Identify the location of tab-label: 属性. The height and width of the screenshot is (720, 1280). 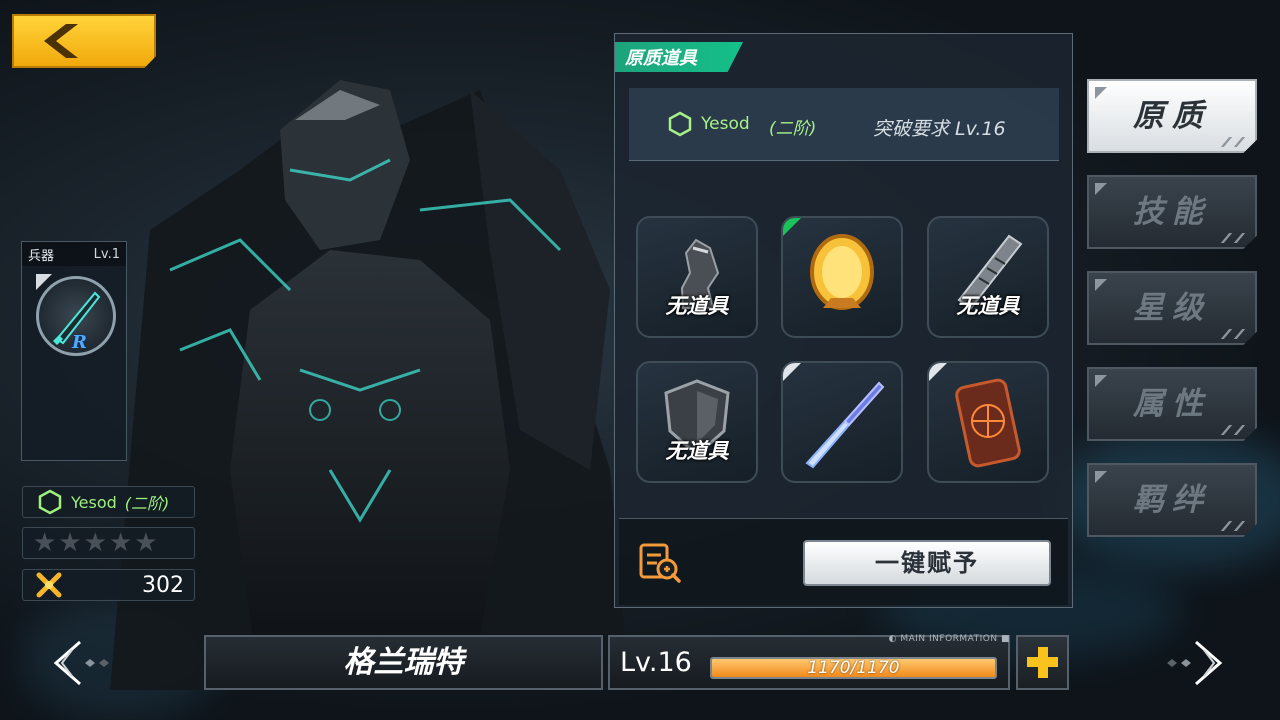
(1172, 404).